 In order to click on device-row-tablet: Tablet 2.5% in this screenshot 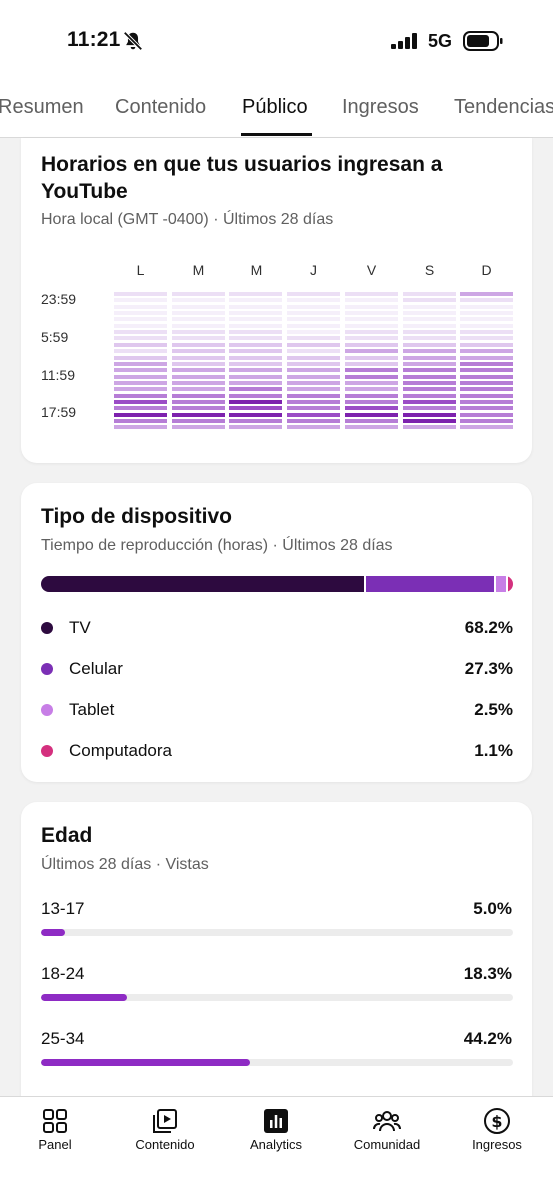, I will do `click(277, 710)`.